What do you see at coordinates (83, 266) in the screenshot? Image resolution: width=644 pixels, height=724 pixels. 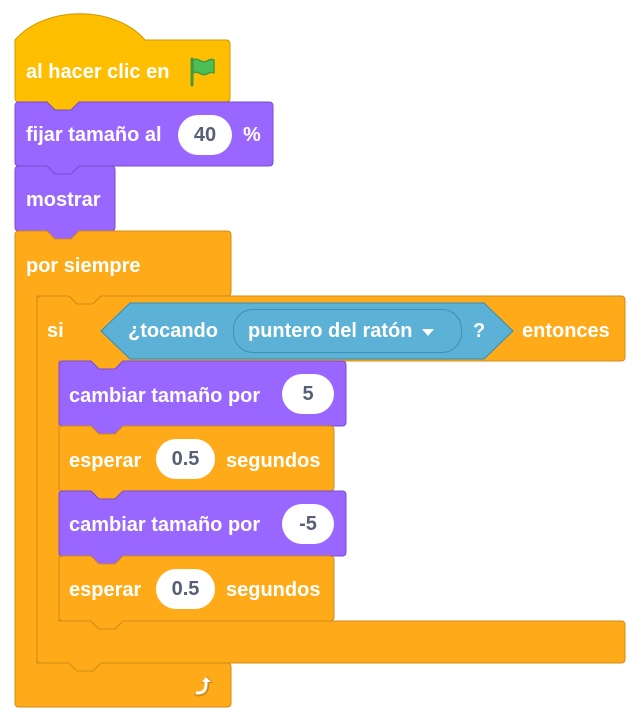 I see `forever-label: por siempre` at bounding box center [83, 266].